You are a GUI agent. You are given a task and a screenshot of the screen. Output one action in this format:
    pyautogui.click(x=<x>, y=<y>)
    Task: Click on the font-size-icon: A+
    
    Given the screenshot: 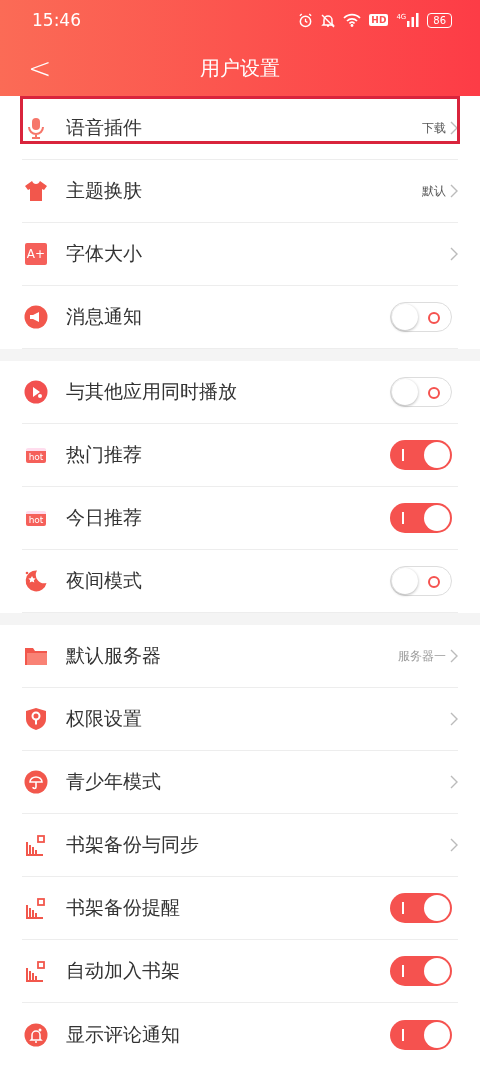 What is the action you would take?
    pyautogui.click(x=36, y=254)
    